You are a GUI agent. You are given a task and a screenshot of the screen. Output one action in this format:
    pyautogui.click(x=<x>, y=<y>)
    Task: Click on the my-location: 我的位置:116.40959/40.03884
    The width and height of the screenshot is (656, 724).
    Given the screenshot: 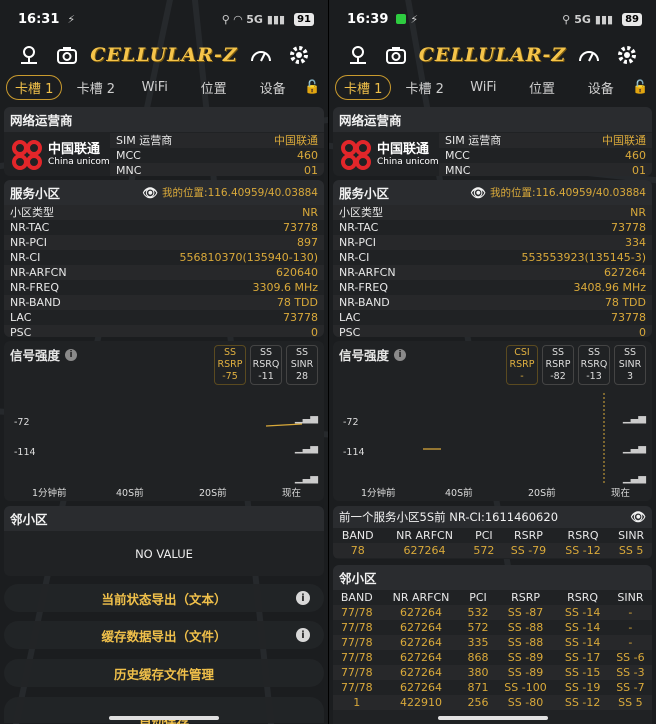 What is the action you would take?
    pyautogui.click(x=568, y=193)
    